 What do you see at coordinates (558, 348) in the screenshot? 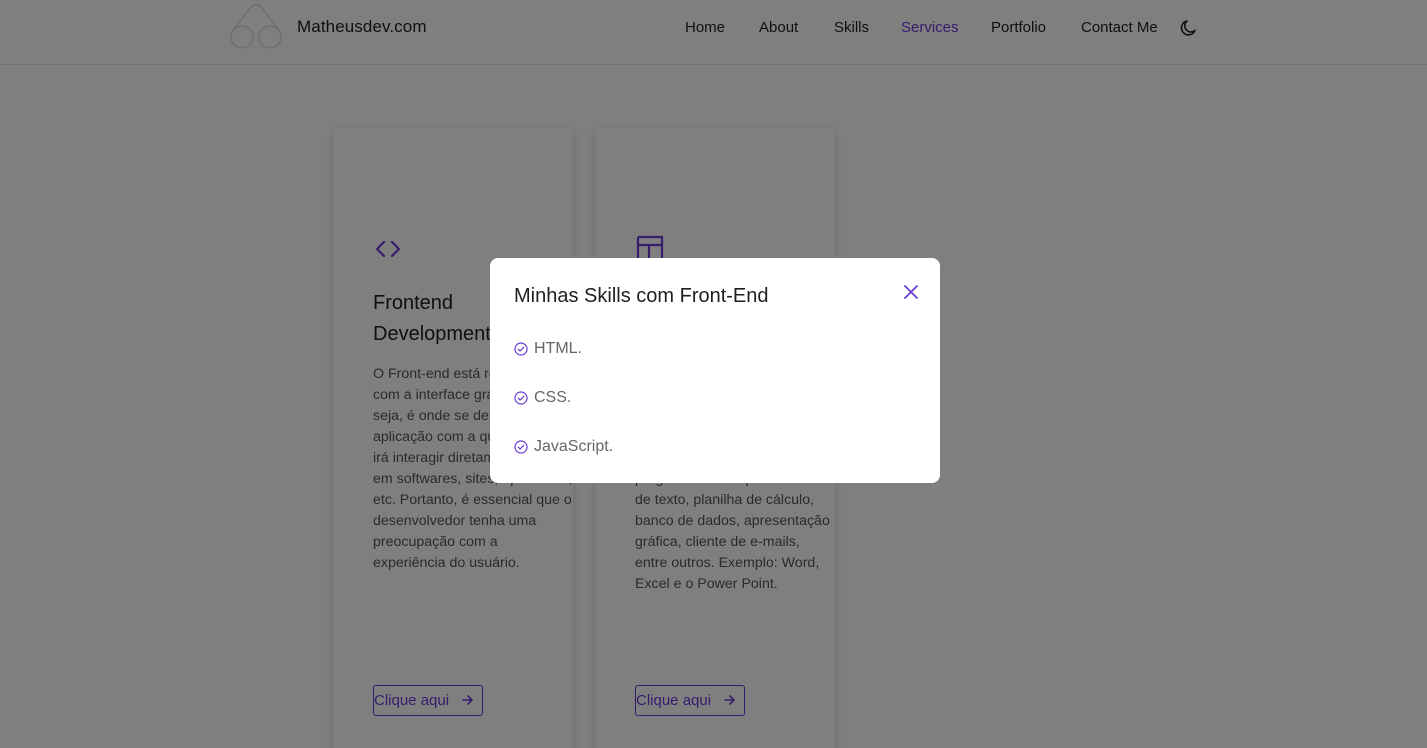
I see `skill-label: HTML.` at bounding box center [558, 348].